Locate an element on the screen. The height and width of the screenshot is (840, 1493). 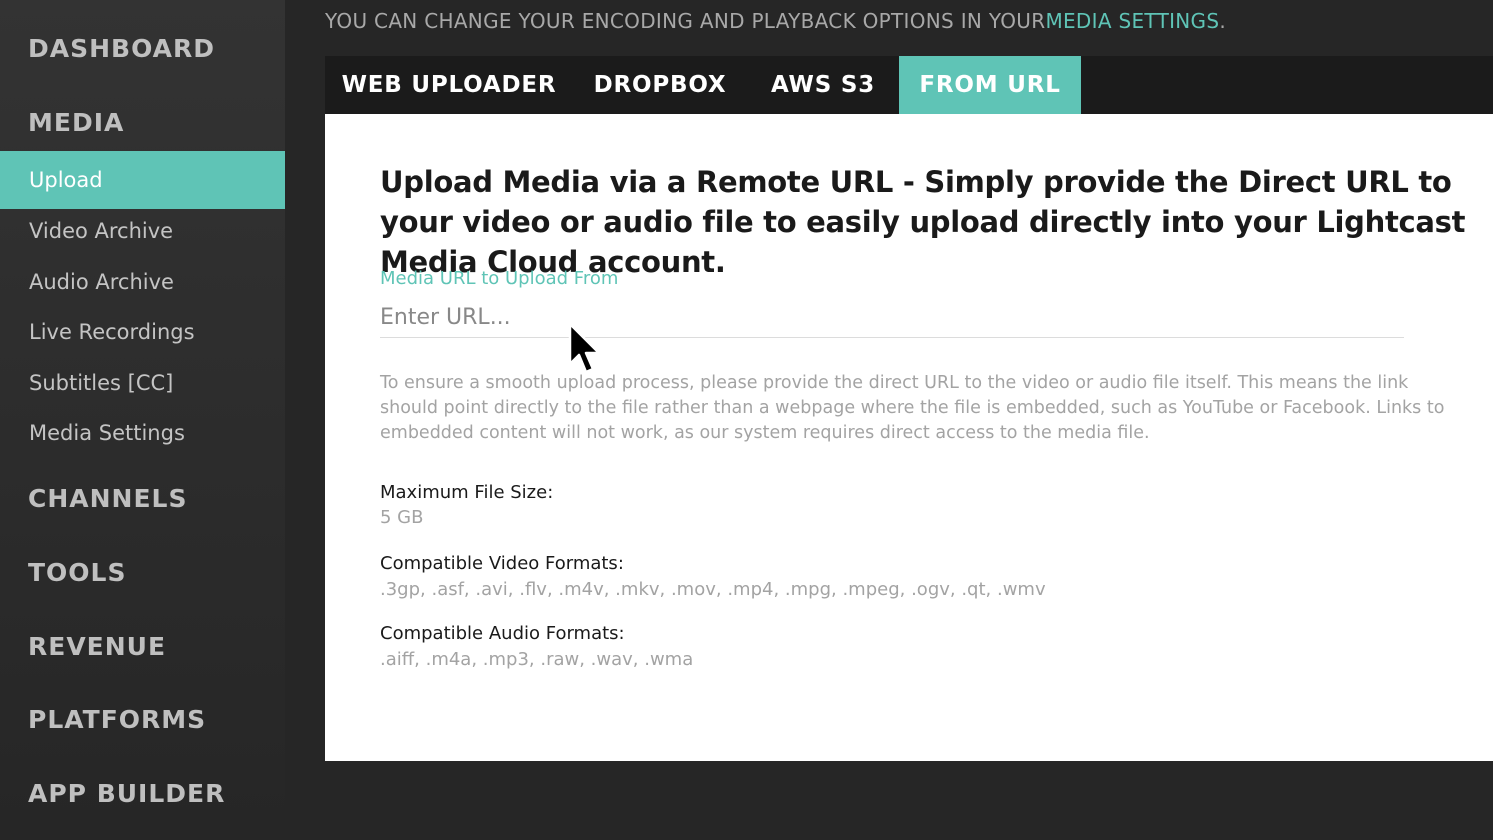
nav-dashboard: DASHBOARD is located at coordinates (121, 48).